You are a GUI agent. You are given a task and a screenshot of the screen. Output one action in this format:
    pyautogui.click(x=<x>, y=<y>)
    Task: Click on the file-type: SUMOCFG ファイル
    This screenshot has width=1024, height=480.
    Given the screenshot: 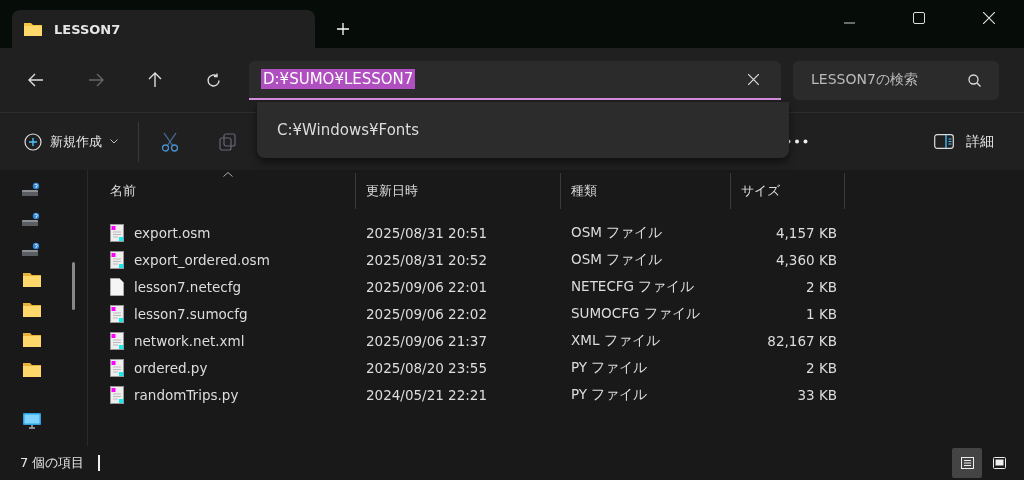 What is the action you would take?
    pyautogui.click(x=635, y=313)
    